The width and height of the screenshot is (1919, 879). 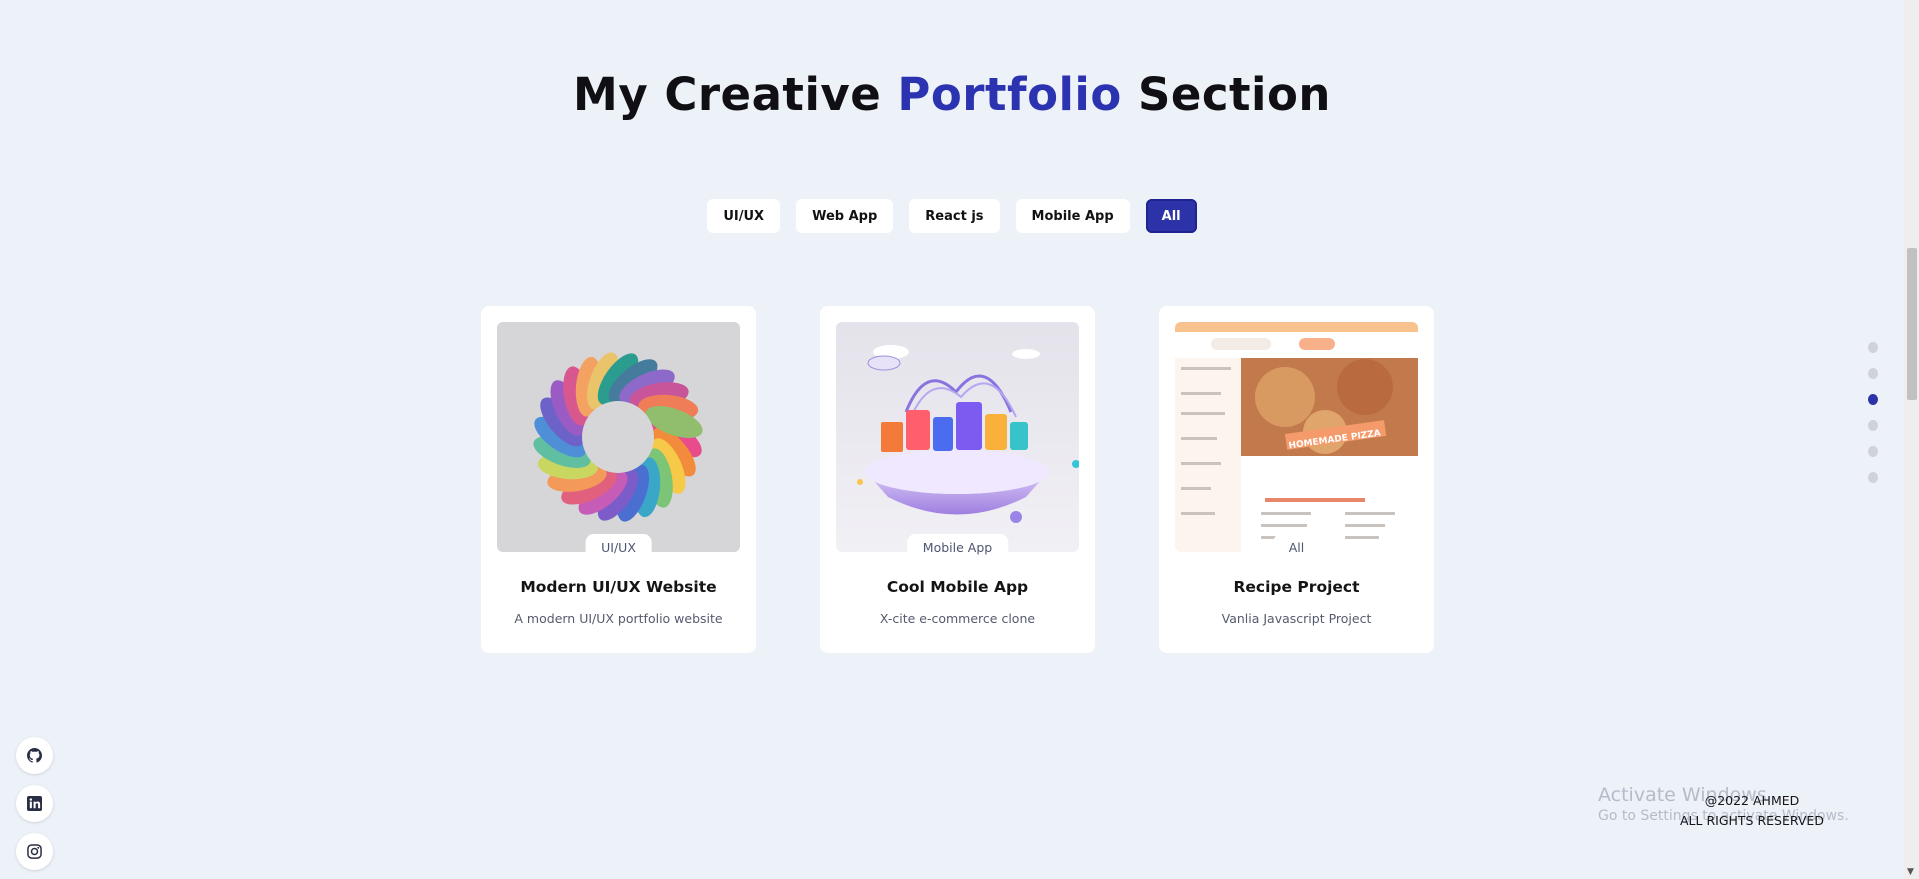 I want to click on social-links, so click(x=34, y=803).